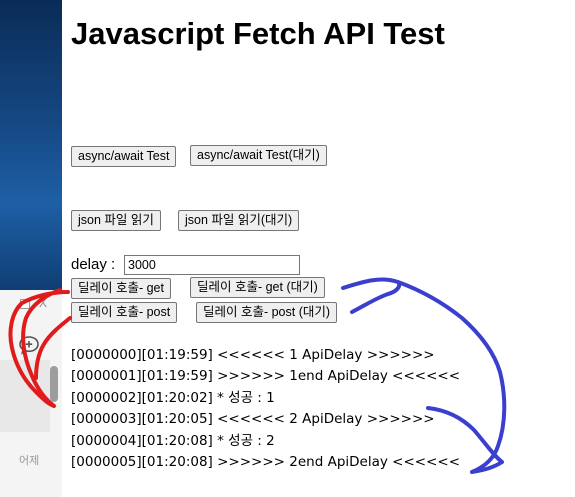 Image resolution: width=575 pixels, height=497 pixels. What do you see at coordinates (116, 220) in the screenshot?
I see `json-read-button: json 파일 읽기` at bounding box center [116, 220].